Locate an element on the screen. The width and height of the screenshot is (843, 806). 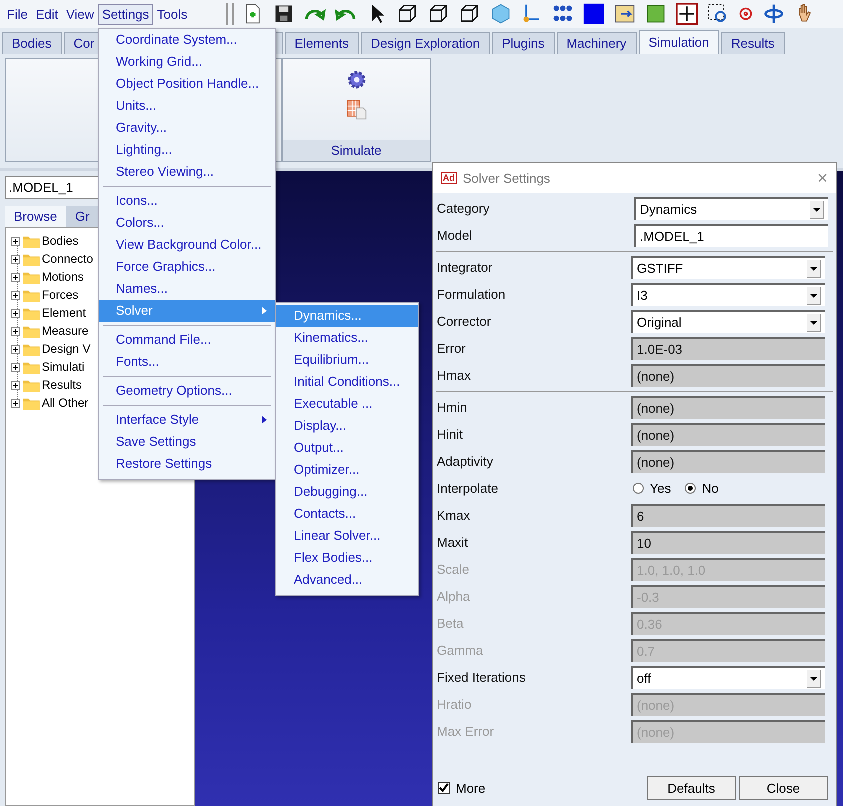
field-label: Scale is located at coordinates (453, 569).